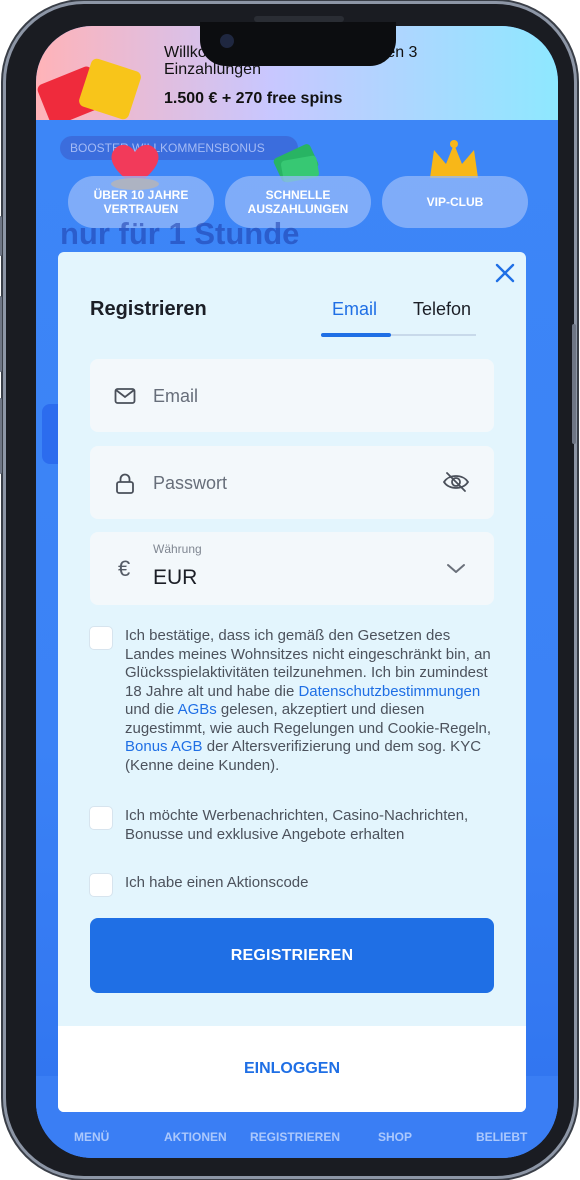  Describe the element at coordinates (505, 273) in the screenshot. I see `close-icon` at that location.